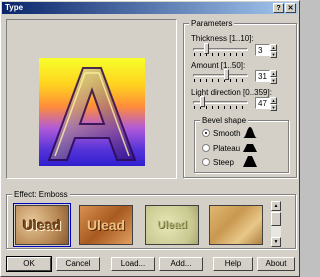 This screenshot has width=320, height=277. What do you see at coordinates (220, 102) in the screenshot?
I see `light-direction-slider` at bounding box center [220, 102].